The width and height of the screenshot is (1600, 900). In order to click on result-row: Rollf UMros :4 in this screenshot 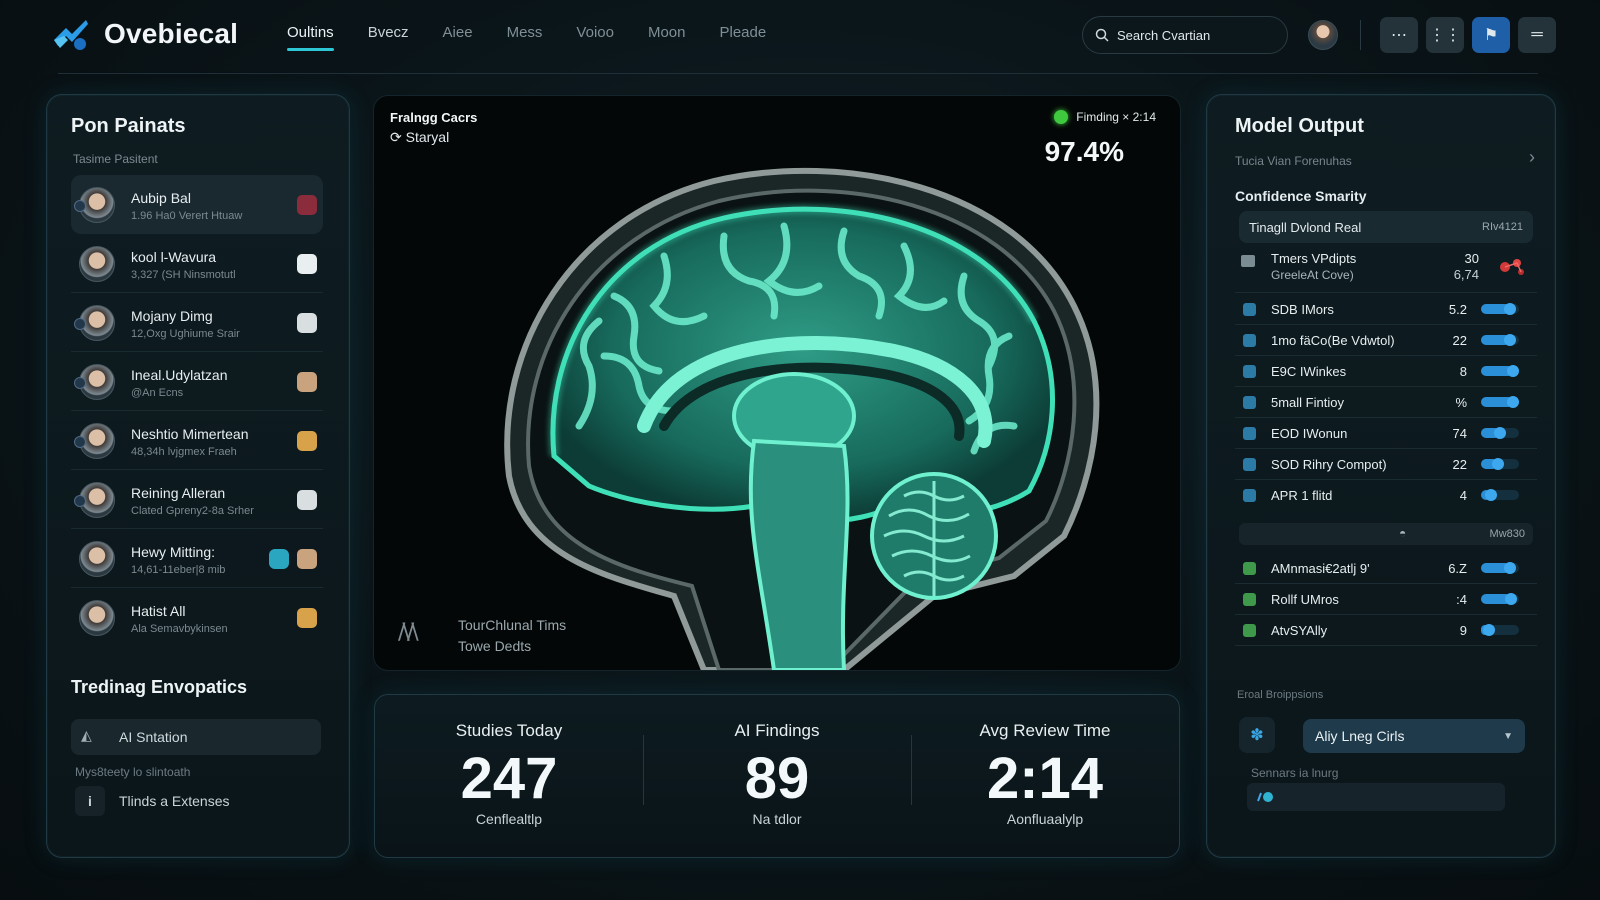, I will do `click(1386, 599)`.